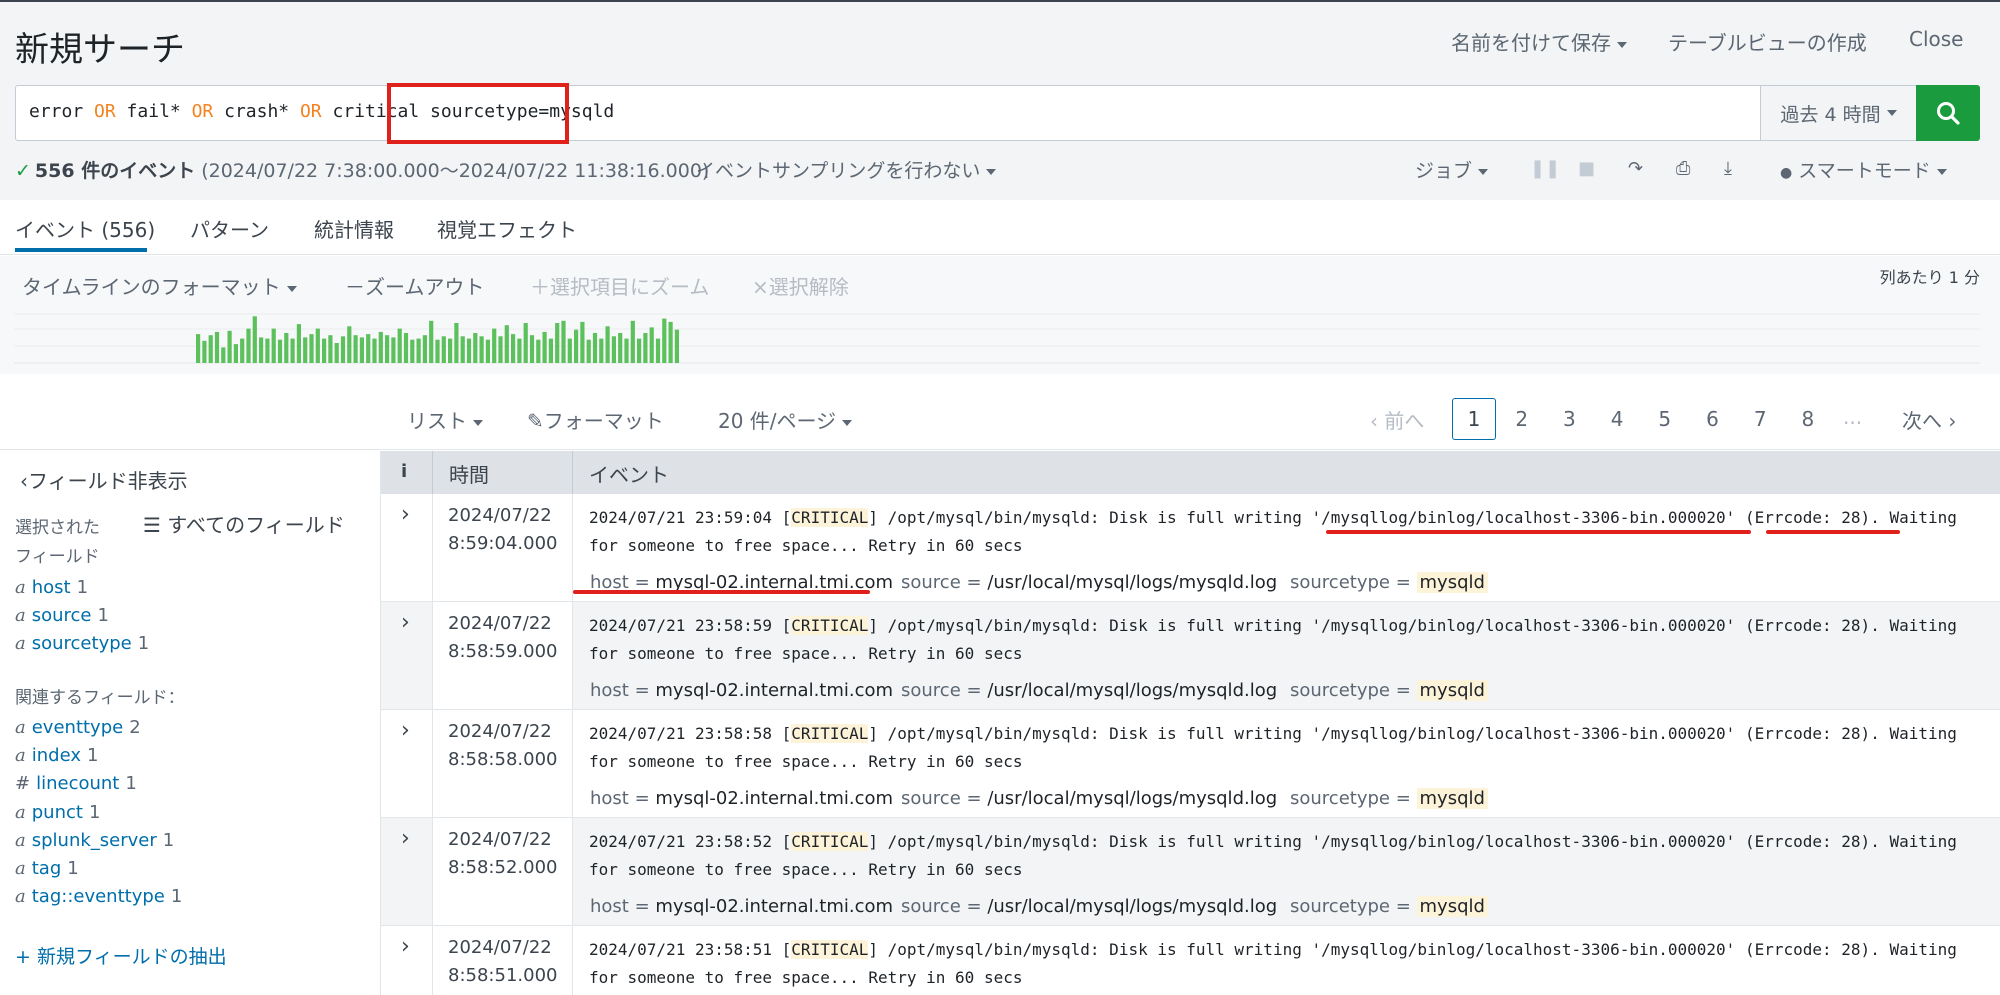 The height and width of the screenshot is (995, 2000). I want to click on format-button: ✎フォーマット, so click(595, 419).